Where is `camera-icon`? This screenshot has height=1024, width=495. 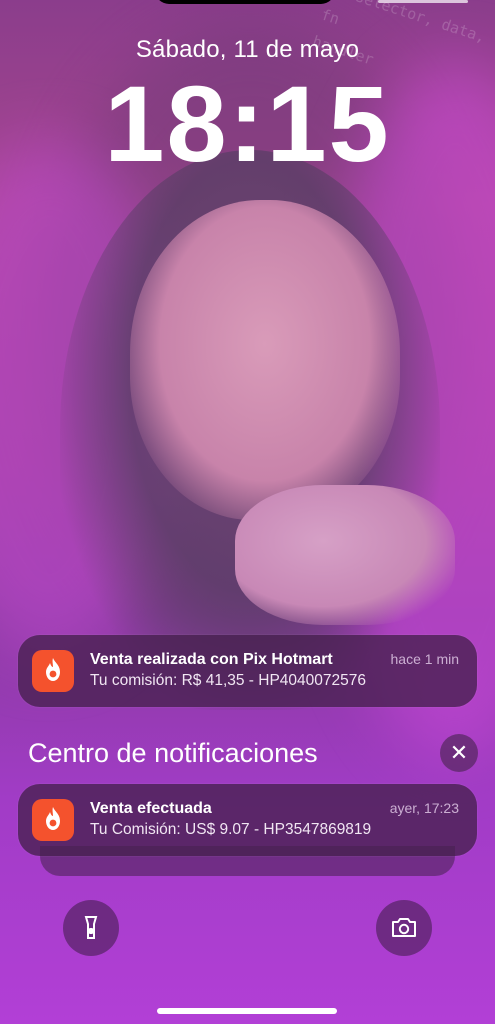 camera-icon is located at coordinates (404, 927).